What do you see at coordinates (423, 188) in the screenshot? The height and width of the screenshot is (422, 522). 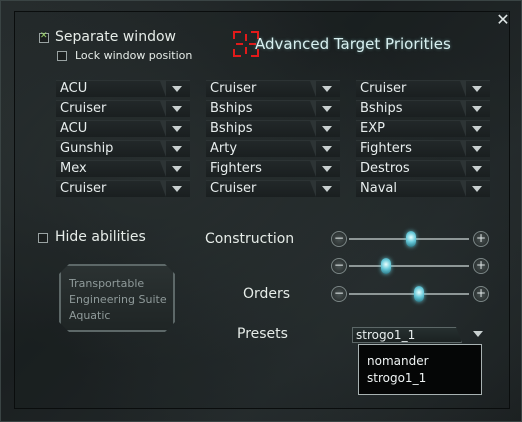 I see `priority-dropdown-c3-r6: Naval` at bounding box center [423, 188].